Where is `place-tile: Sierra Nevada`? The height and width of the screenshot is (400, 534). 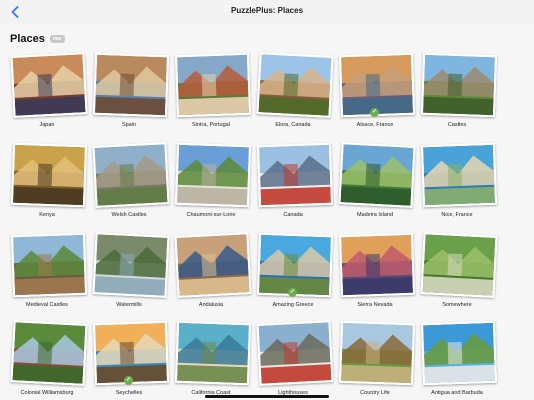
place-tile: Sierra Nevada is located at coordinates (375, 272).